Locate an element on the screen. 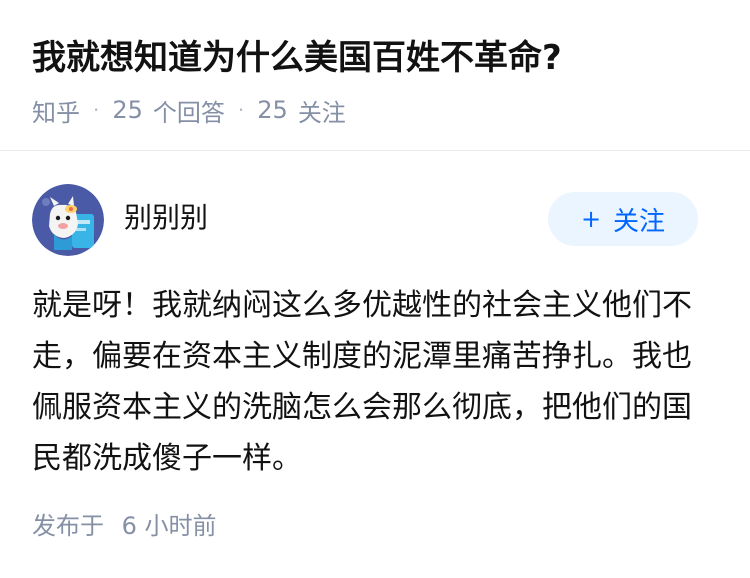 The height and width of the screenshot is (578, 750). question-title: 我就想知道为什么美国百姓不革命? is located at coordinates (297, 58).